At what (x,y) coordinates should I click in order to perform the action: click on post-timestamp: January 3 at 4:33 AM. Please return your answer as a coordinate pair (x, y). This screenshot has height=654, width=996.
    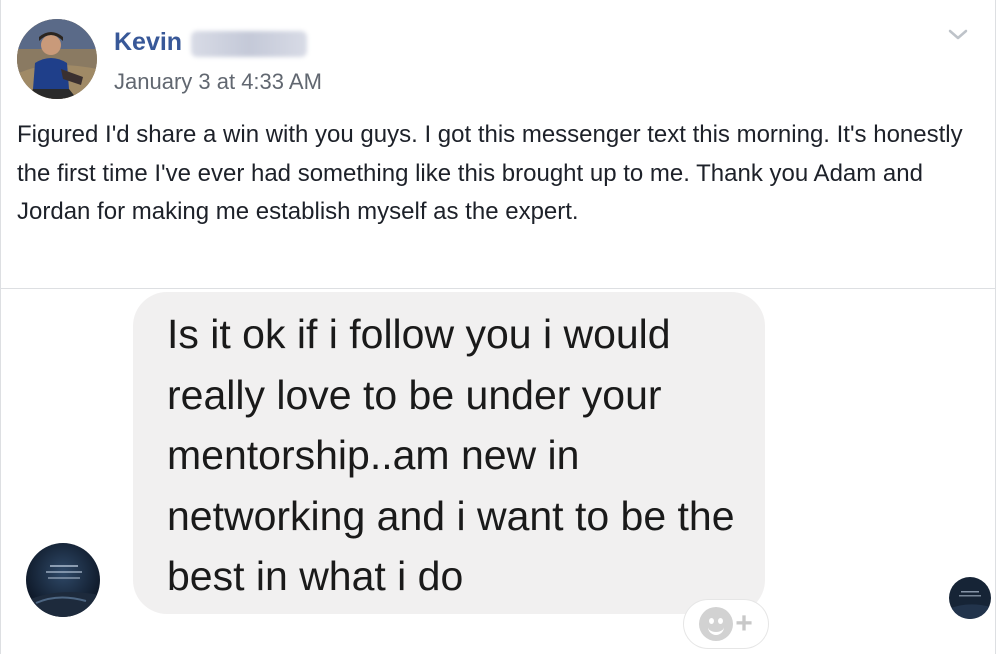
    Looking at the image, I should click on (218, 82).